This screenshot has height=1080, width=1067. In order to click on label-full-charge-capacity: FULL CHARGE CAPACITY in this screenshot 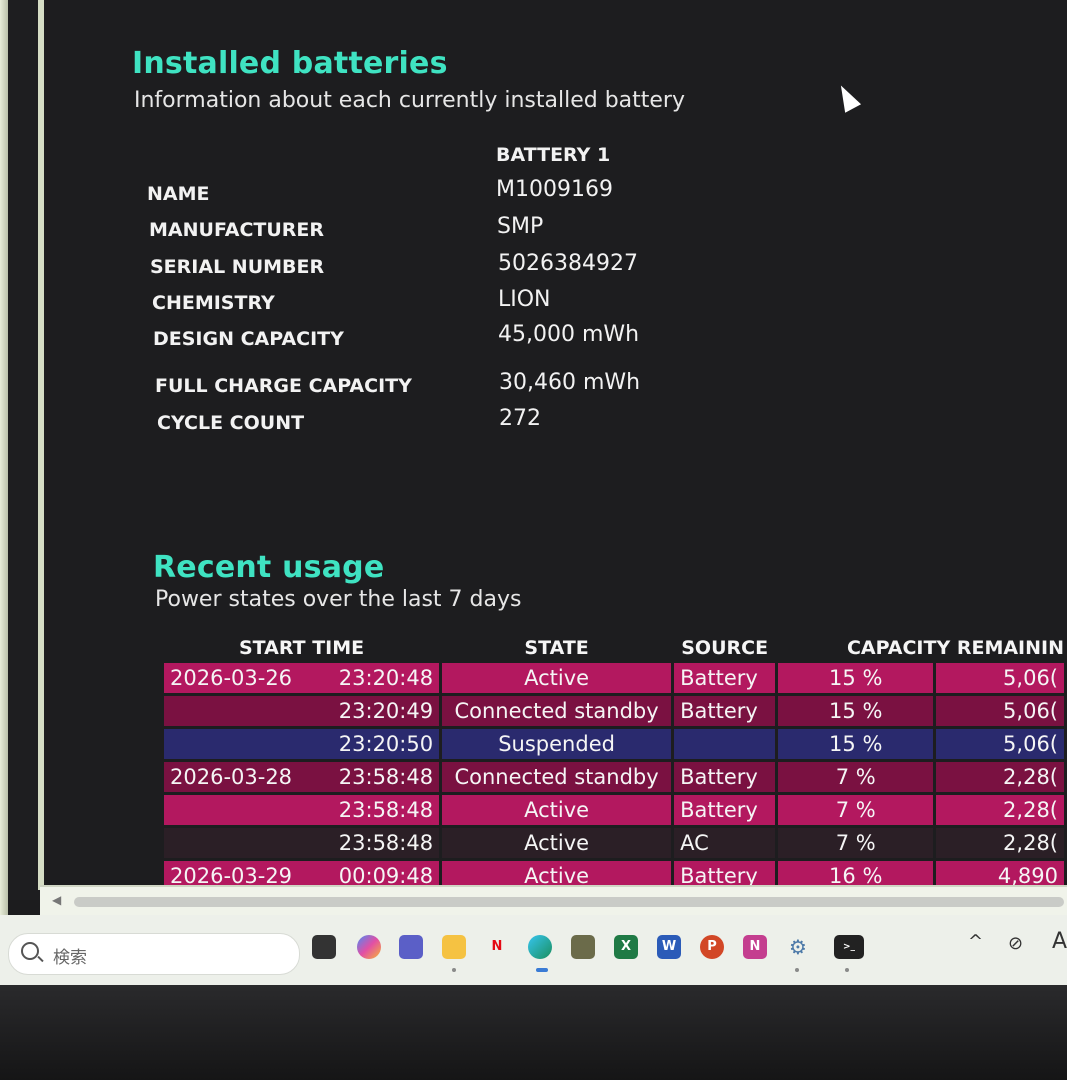, I will do `click(283, 386)`.